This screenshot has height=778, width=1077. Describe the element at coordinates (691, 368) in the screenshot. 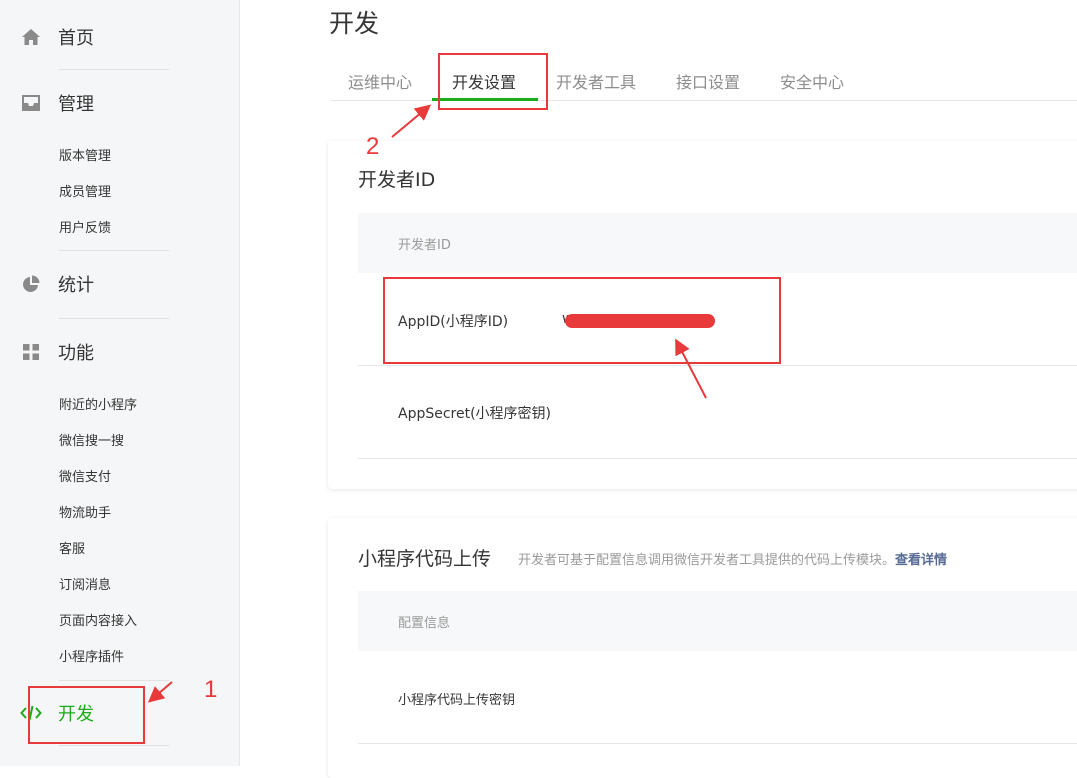

I see `annotation-arrow-appid` at that location.